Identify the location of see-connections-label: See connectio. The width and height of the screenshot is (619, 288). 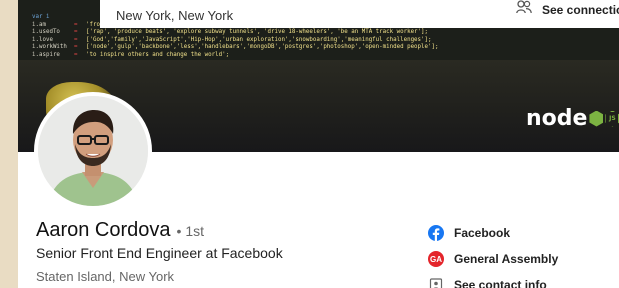
(580, 9).